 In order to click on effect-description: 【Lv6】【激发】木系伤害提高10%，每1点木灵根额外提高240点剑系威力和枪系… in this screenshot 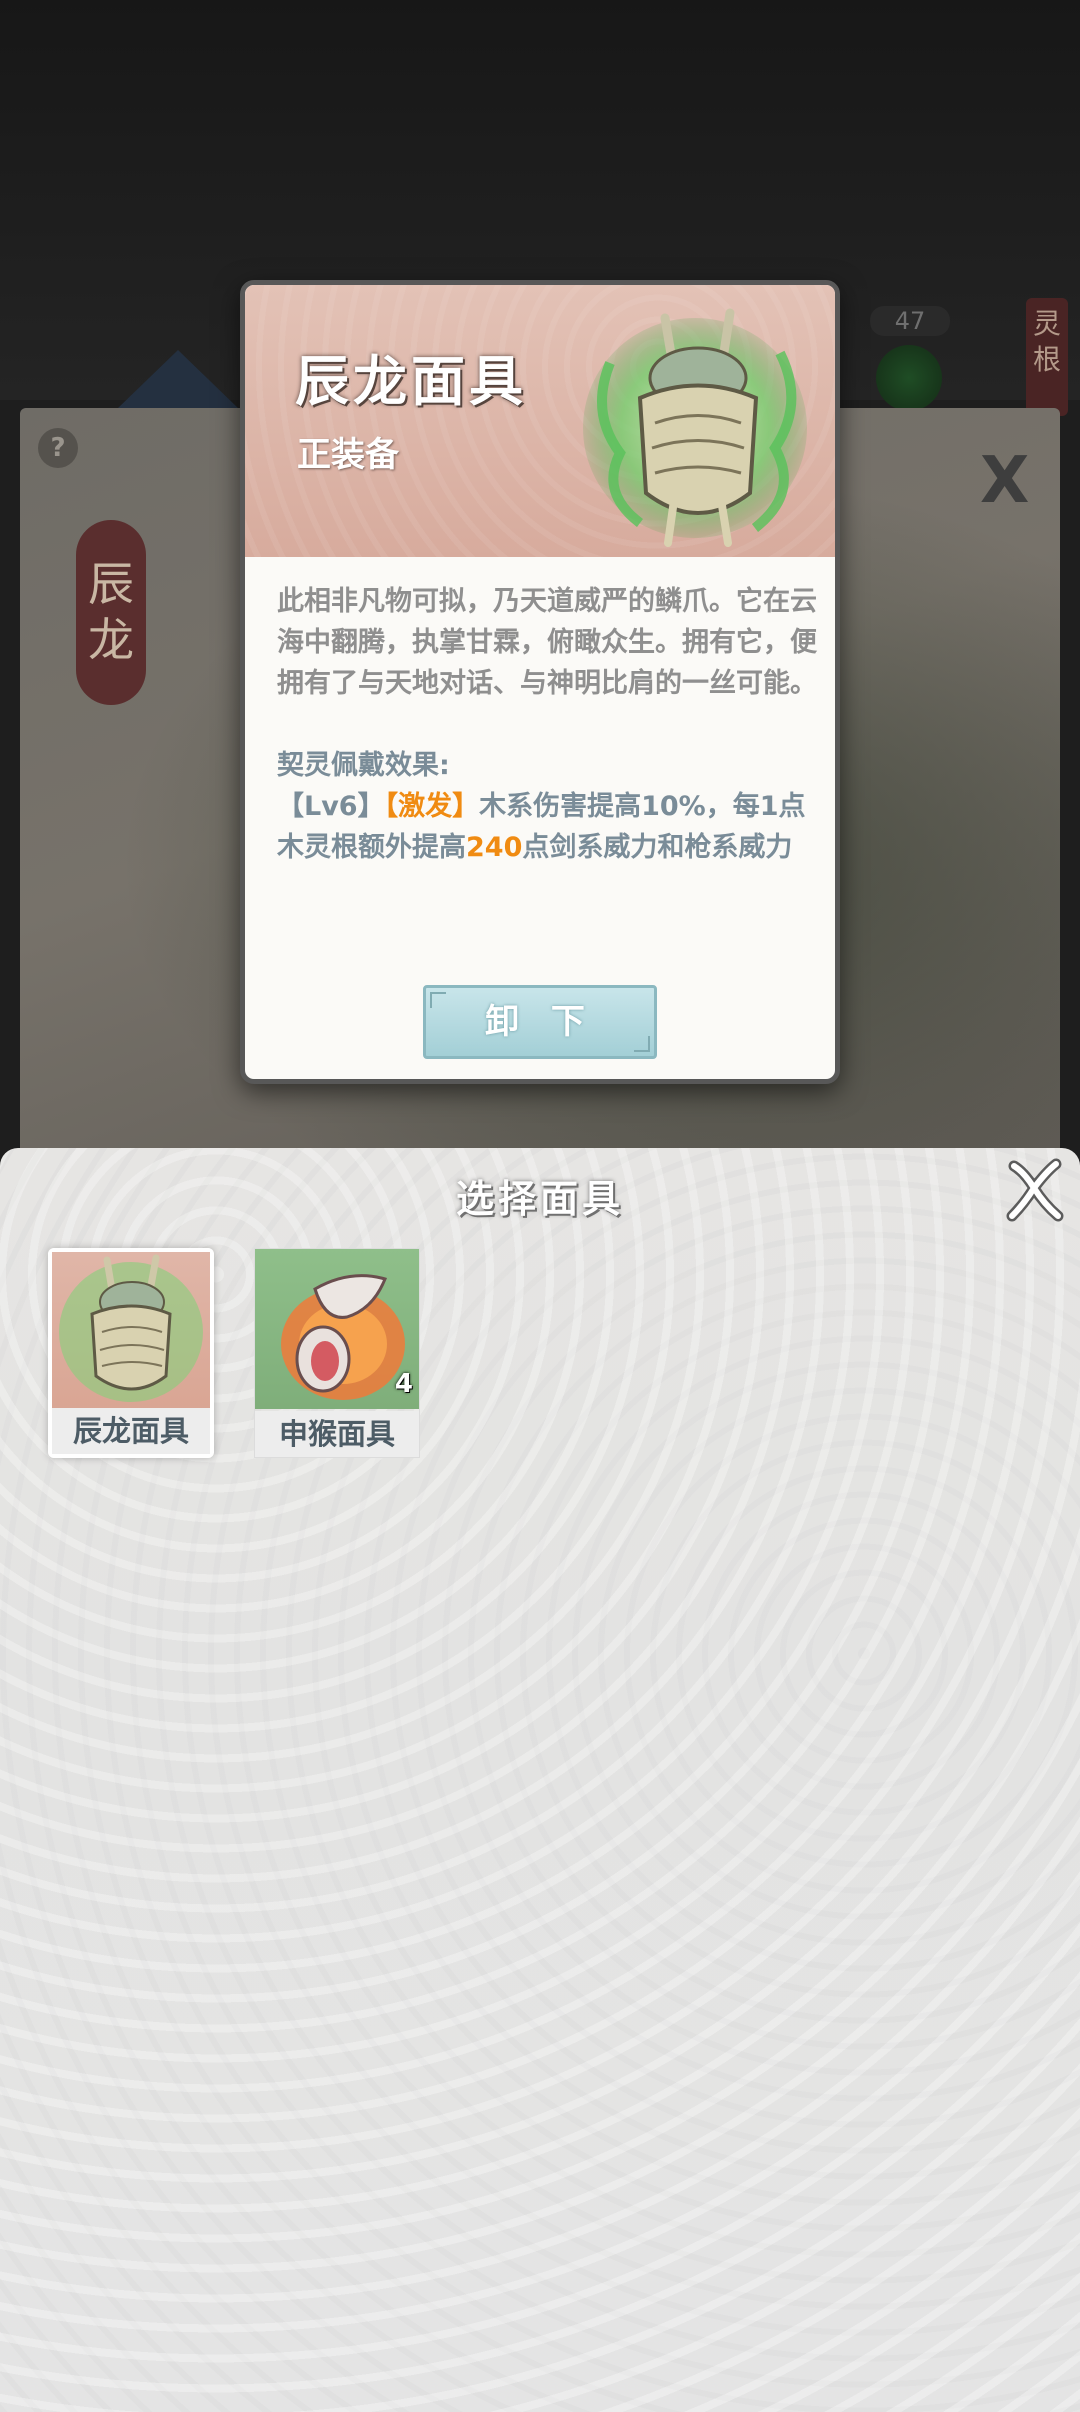, I will do `click(547, 827)`.